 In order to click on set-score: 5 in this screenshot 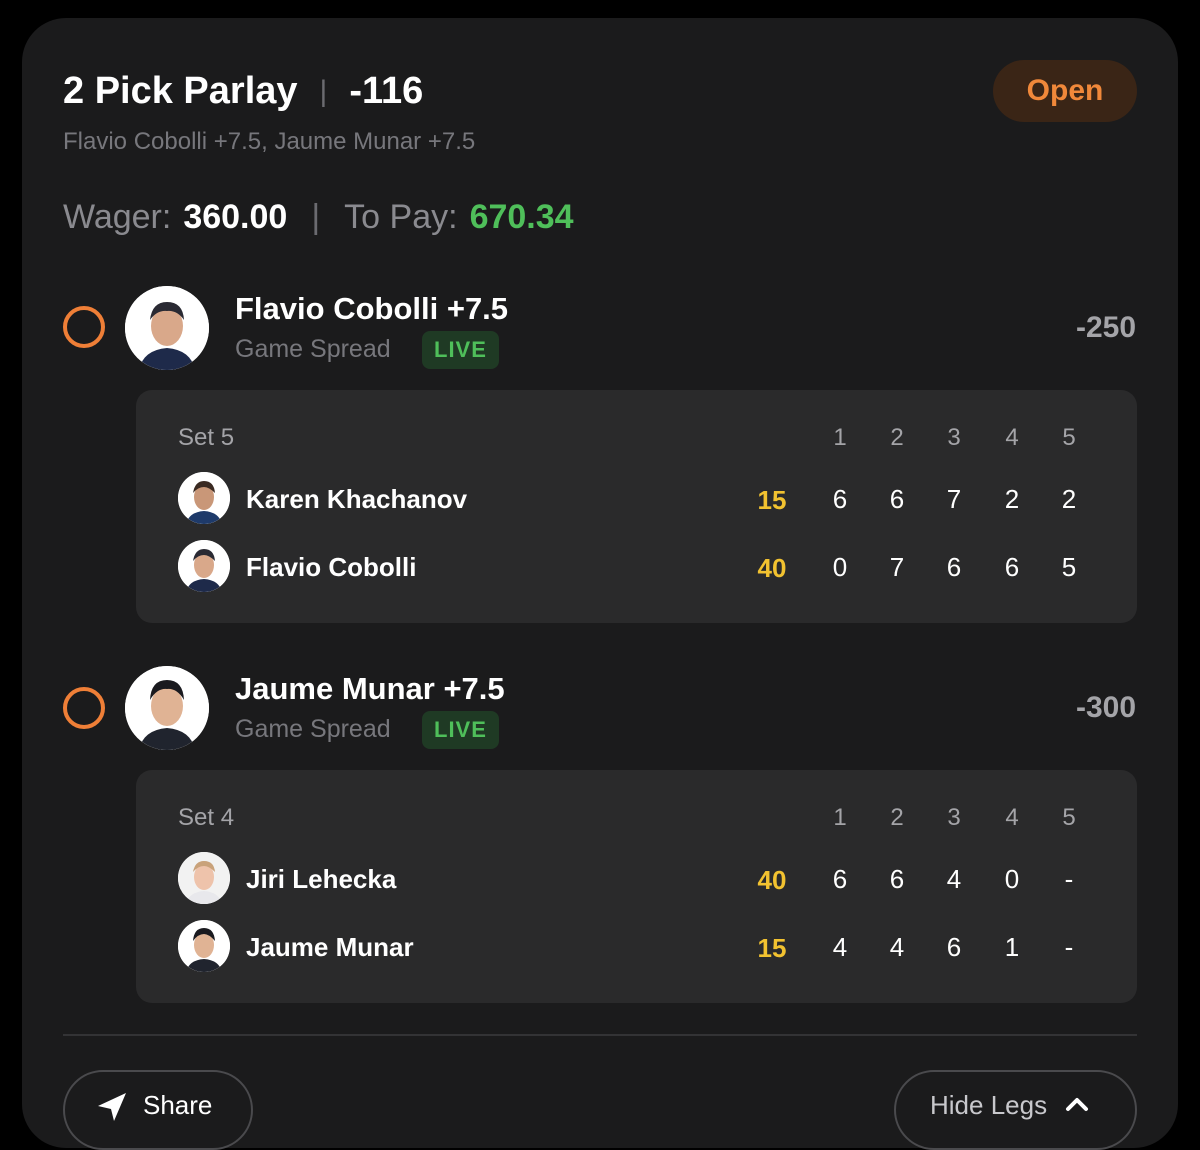, I will do `click(1069, 567)`.